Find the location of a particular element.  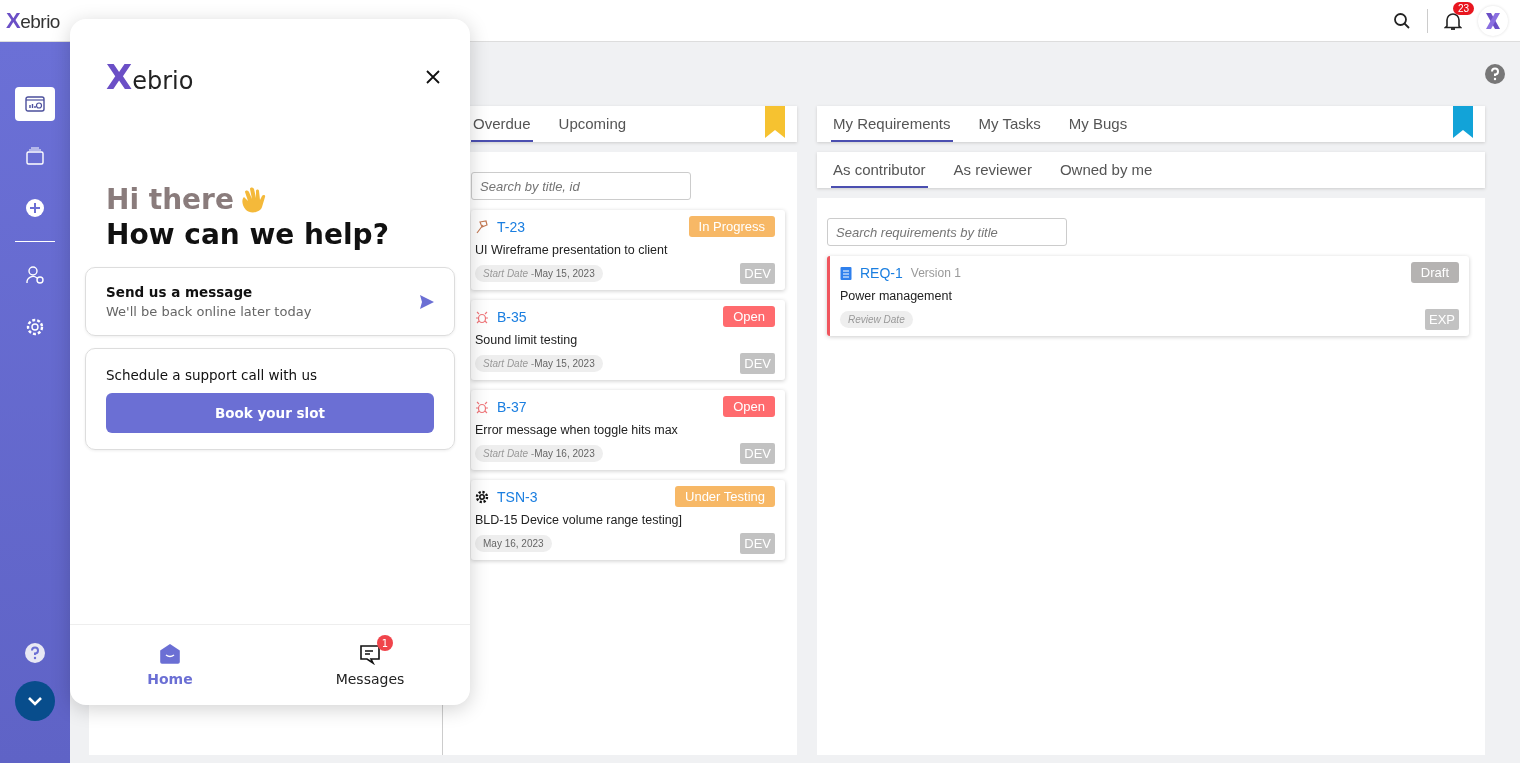

date-chip: May 16, 2023 is located at coordinates (513, 543).